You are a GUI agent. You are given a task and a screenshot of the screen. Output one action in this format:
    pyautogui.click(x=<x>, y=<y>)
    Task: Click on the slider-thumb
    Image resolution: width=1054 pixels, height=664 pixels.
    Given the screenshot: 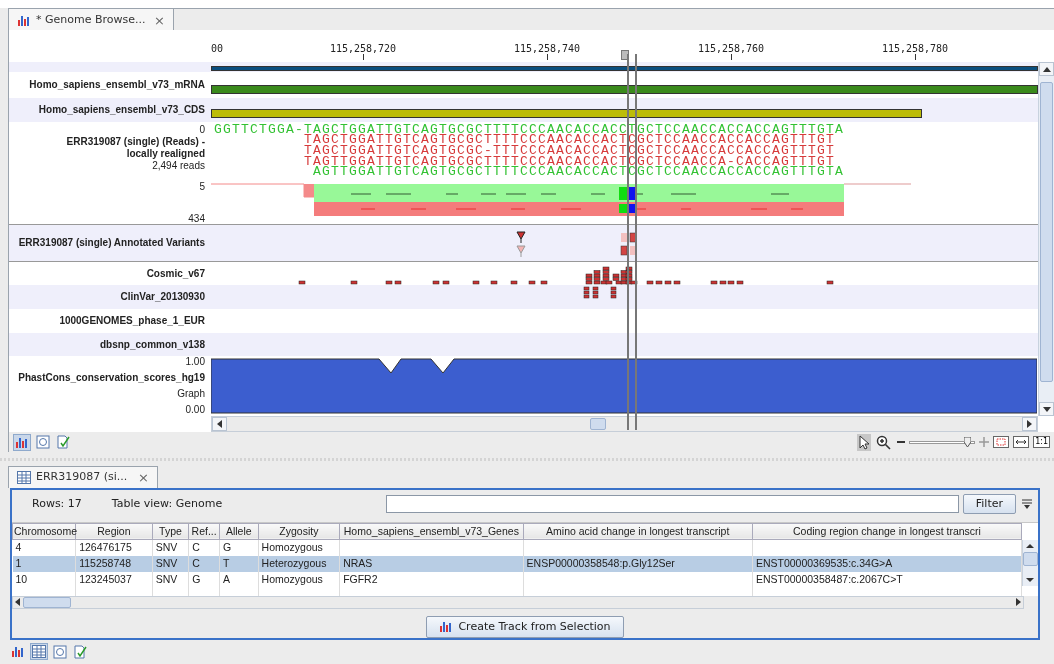 What is the action you would take?
    pyautogui.click(x=967, y=442)
    